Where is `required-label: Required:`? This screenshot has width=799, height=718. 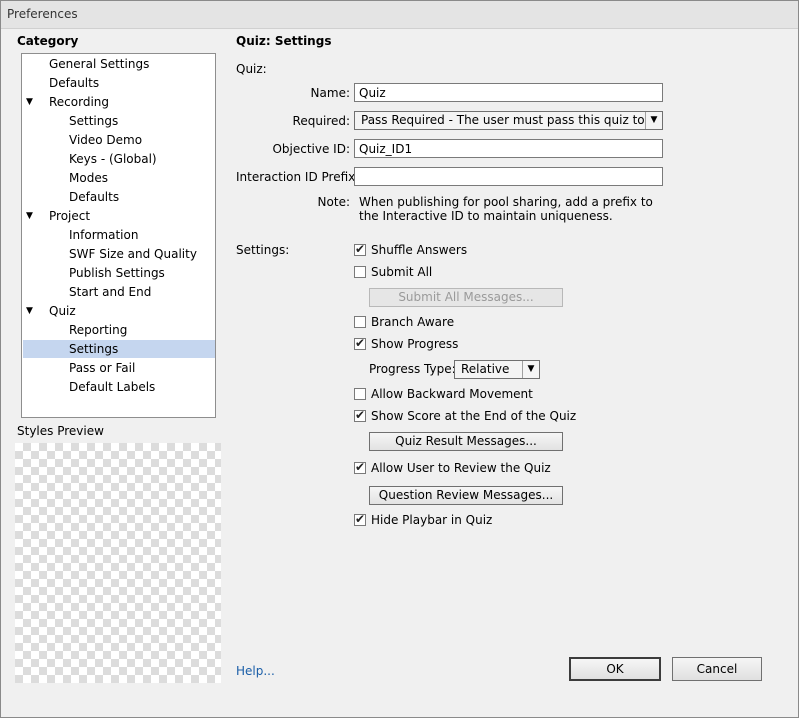
required-label: Required: is located at coordinates (321, 121).